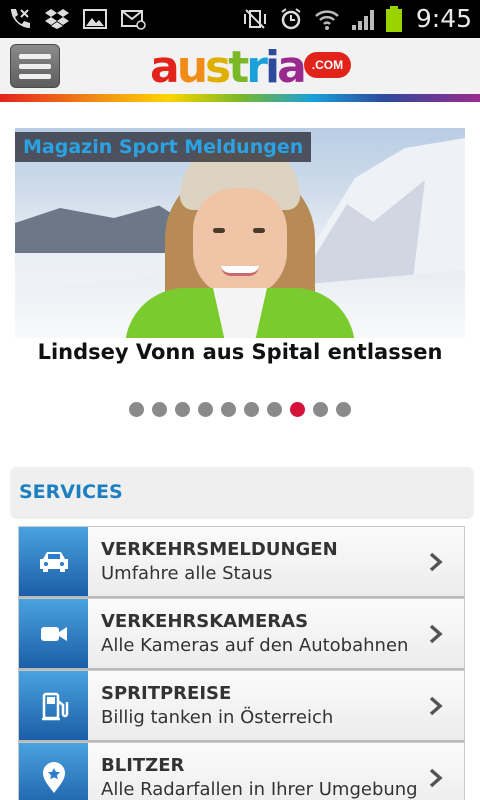 Image resolution: width=480 pixels, height=800 pixels. I want to click on vibrate-mute-icon, so click(254, 18).